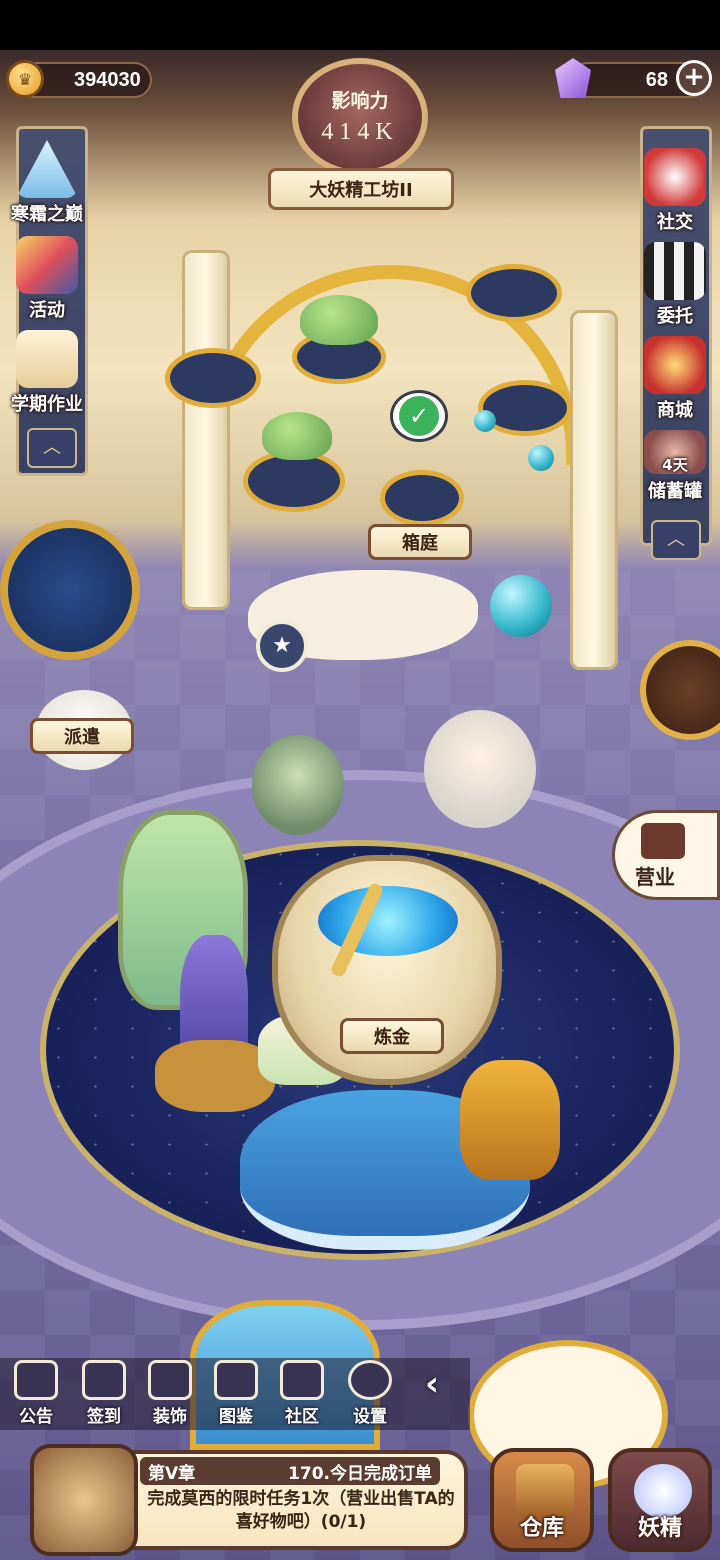 This screenshot has height=1560, width=720. I want to click on quest-chapter: 第V章, so click(172, 1473).